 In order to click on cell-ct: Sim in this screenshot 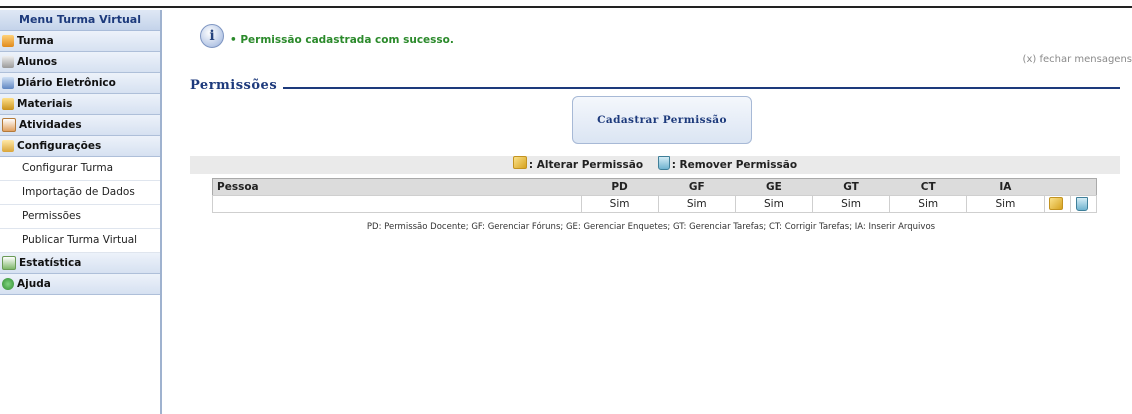, I will do `click(928, 204)`.